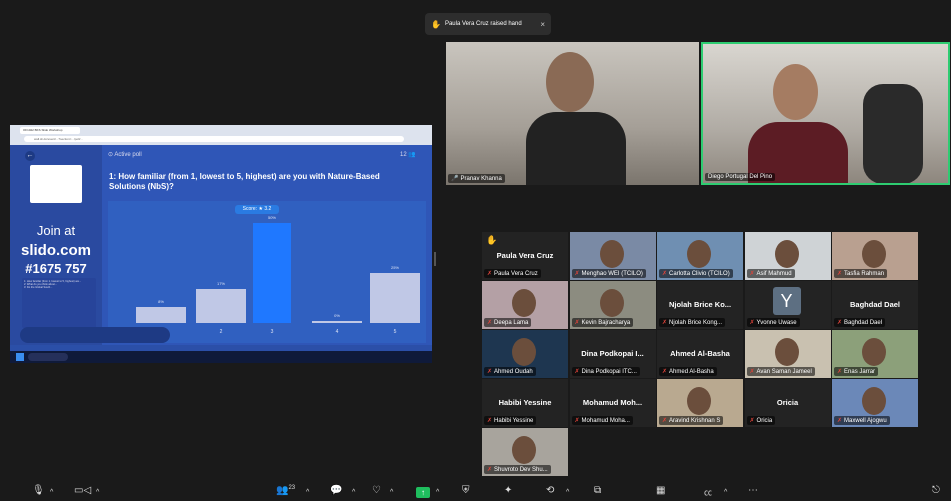 Image resolution: width=951 pixels, height=501 pixels. Describe the element at coordinates (550, 490) in the screenshot. I see `record-icon: ⟲` at that location.